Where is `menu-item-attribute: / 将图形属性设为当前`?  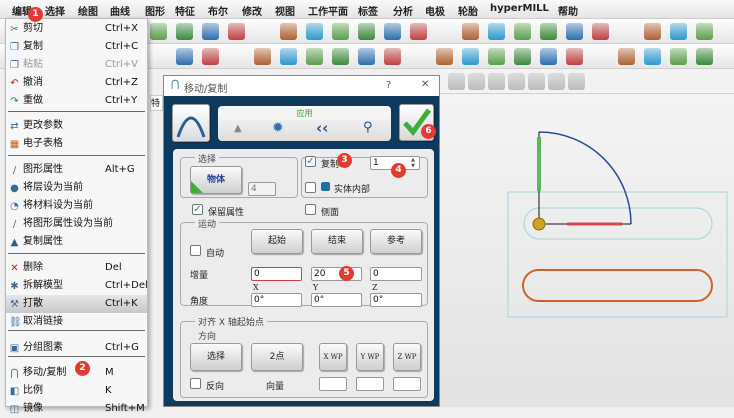
menu-item-attribute: / 将图形属性设为当前 is located at coordinates (76, 224).